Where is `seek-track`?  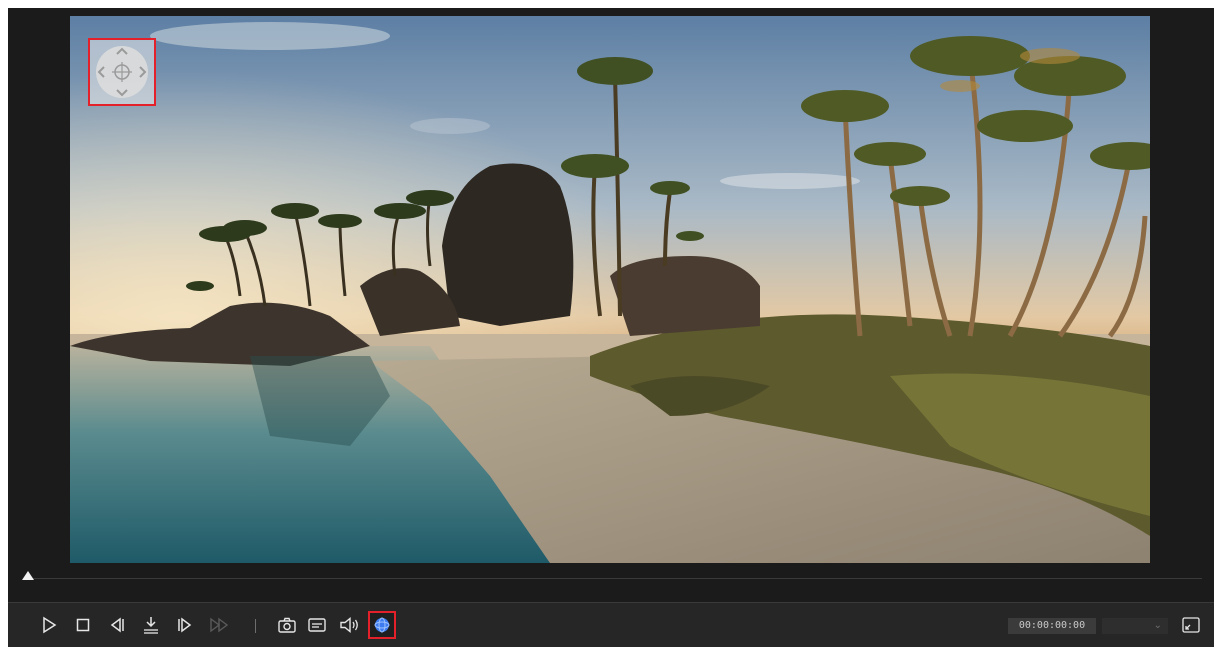 seek-track is located at coordinates (615, 578).